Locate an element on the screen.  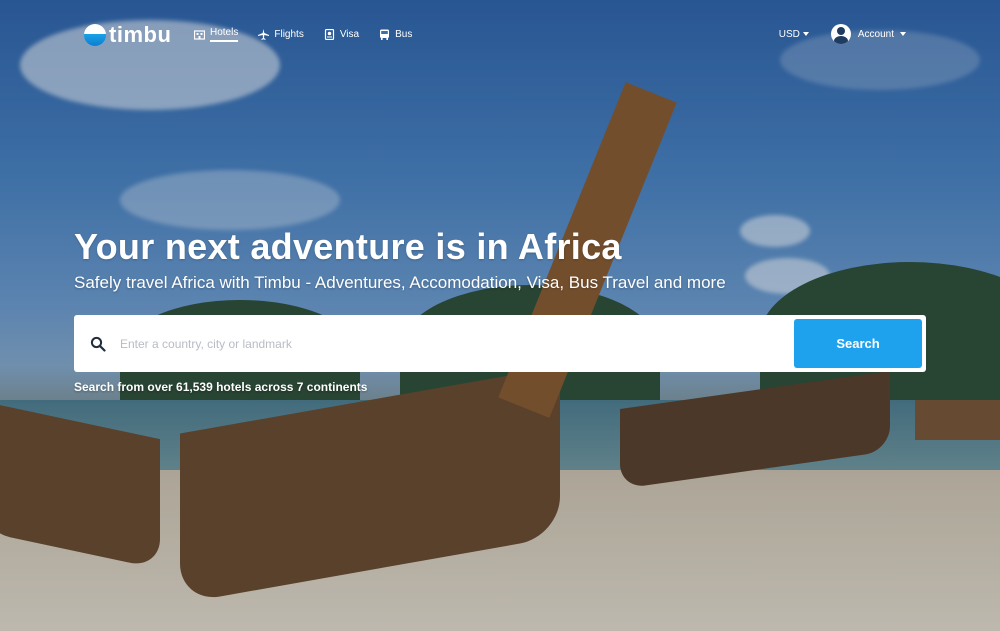
plane-icon is located at coordinates (264, 34).